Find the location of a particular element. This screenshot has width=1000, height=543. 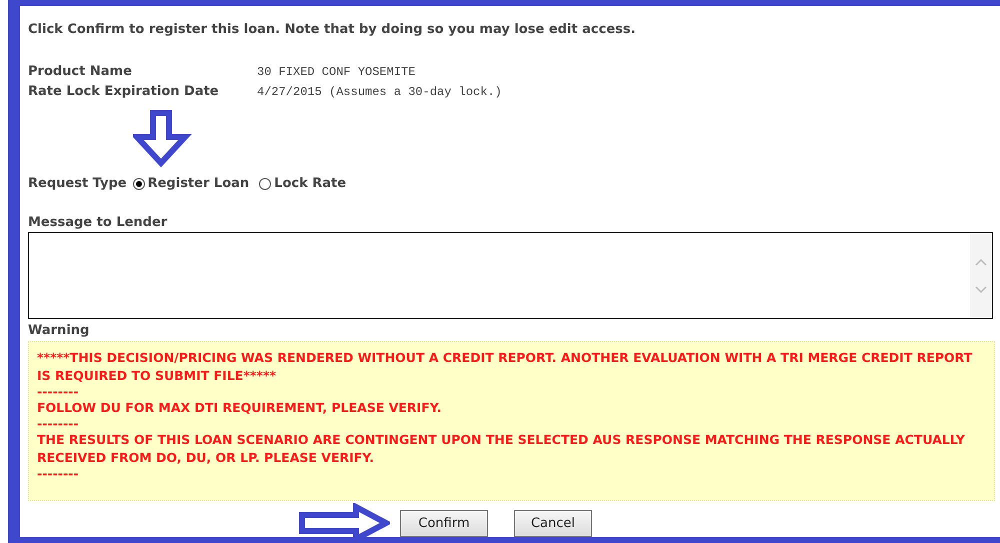

field-value: 30 FIXED CONF YOSEMITE is located at coordinates (336, 72).